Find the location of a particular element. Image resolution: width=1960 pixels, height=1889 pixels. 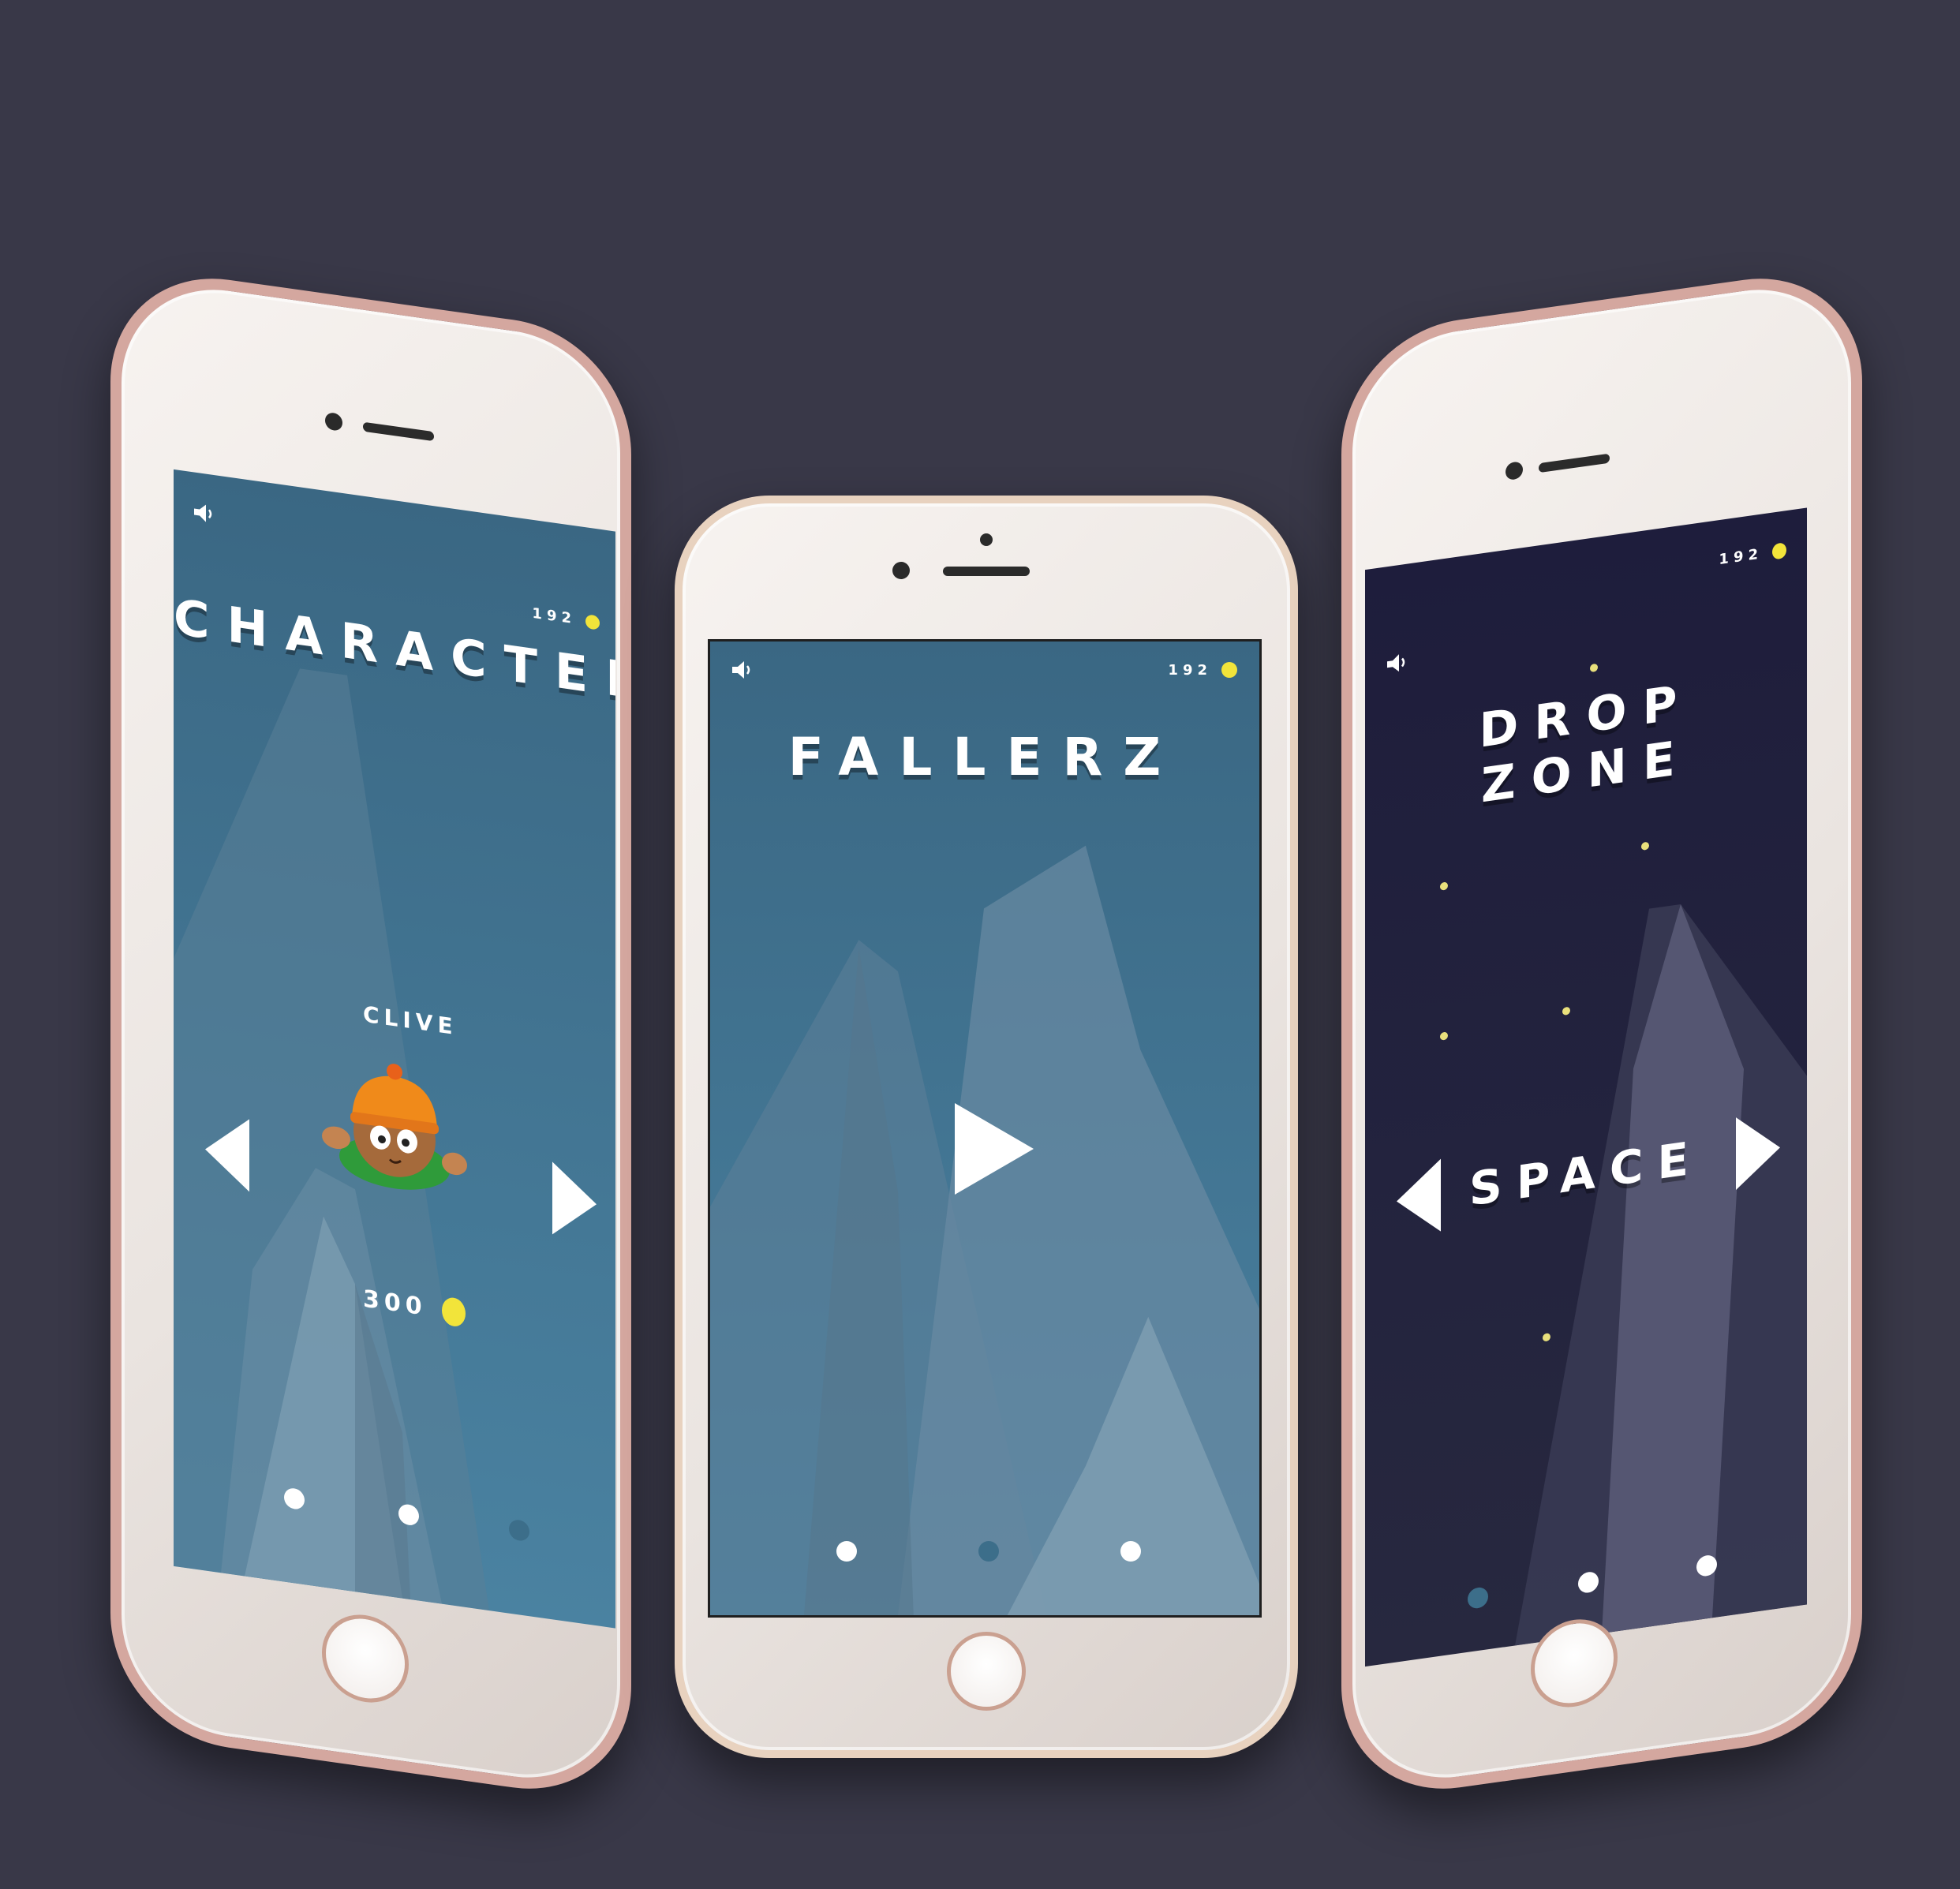

character-screen: 192 CHARACTER CLIVE 300 is located at coordinates (394, 1049).